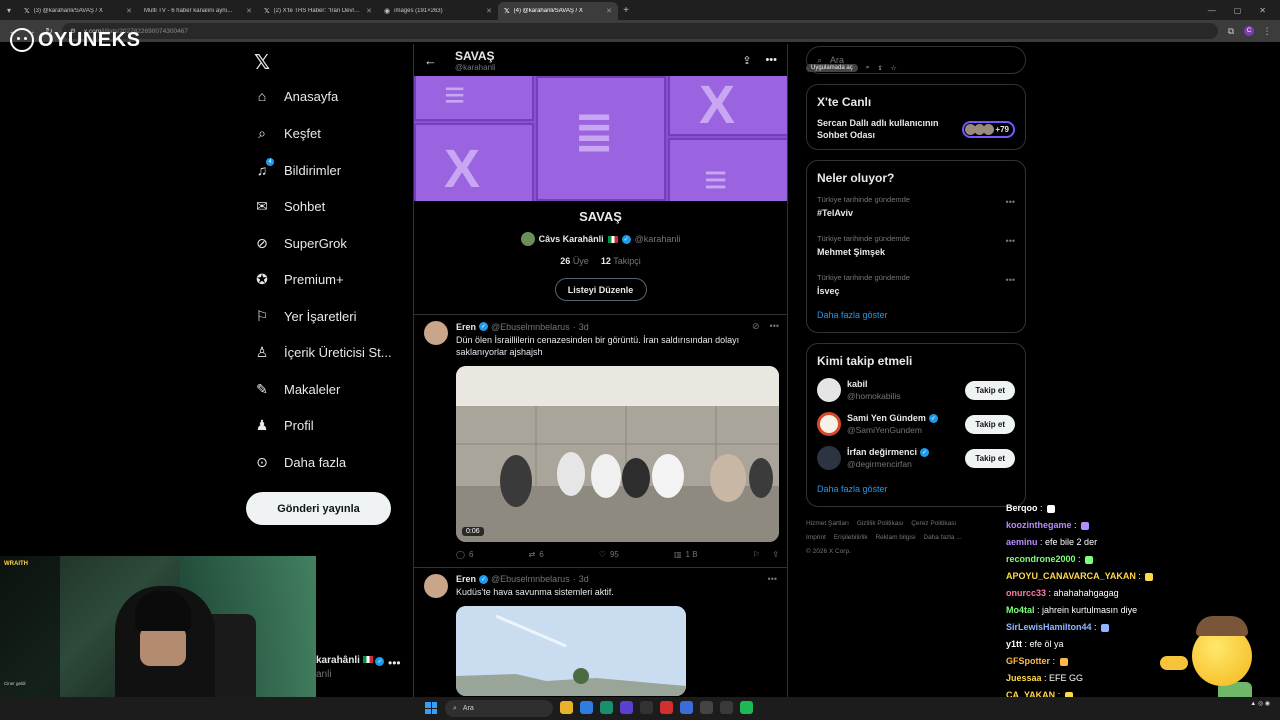 This screenshot has height=720, width=1280. I want to click on browser-tab: 𝕏 (2) X'te THS Haber: "İran Devlet... ✕, so click(318, 11).